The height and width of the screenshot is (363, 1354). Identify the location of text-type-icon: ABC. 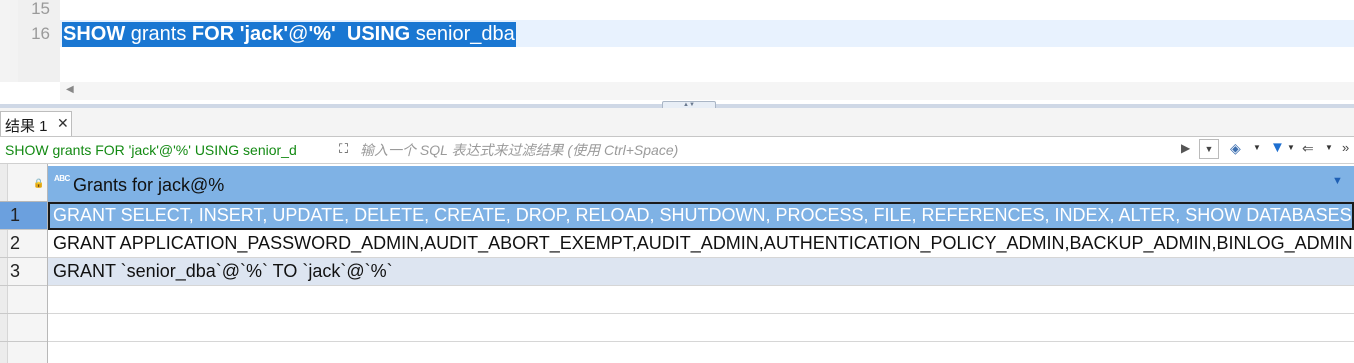
(62, 178).